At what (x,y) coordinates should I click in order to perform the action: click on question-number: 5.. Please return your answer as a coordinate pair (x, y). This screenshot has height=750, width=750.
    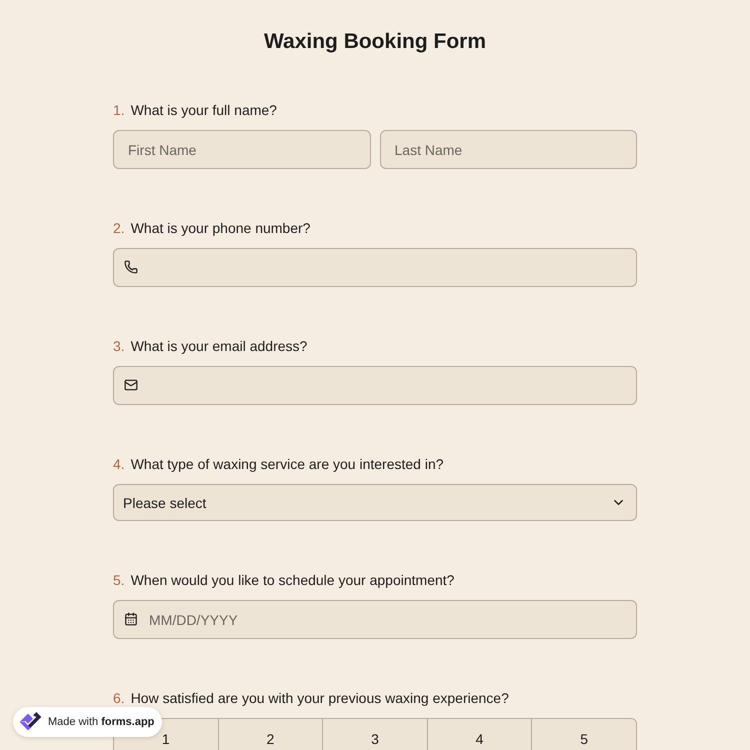
    Looking at the image, I should click on (119, 580).